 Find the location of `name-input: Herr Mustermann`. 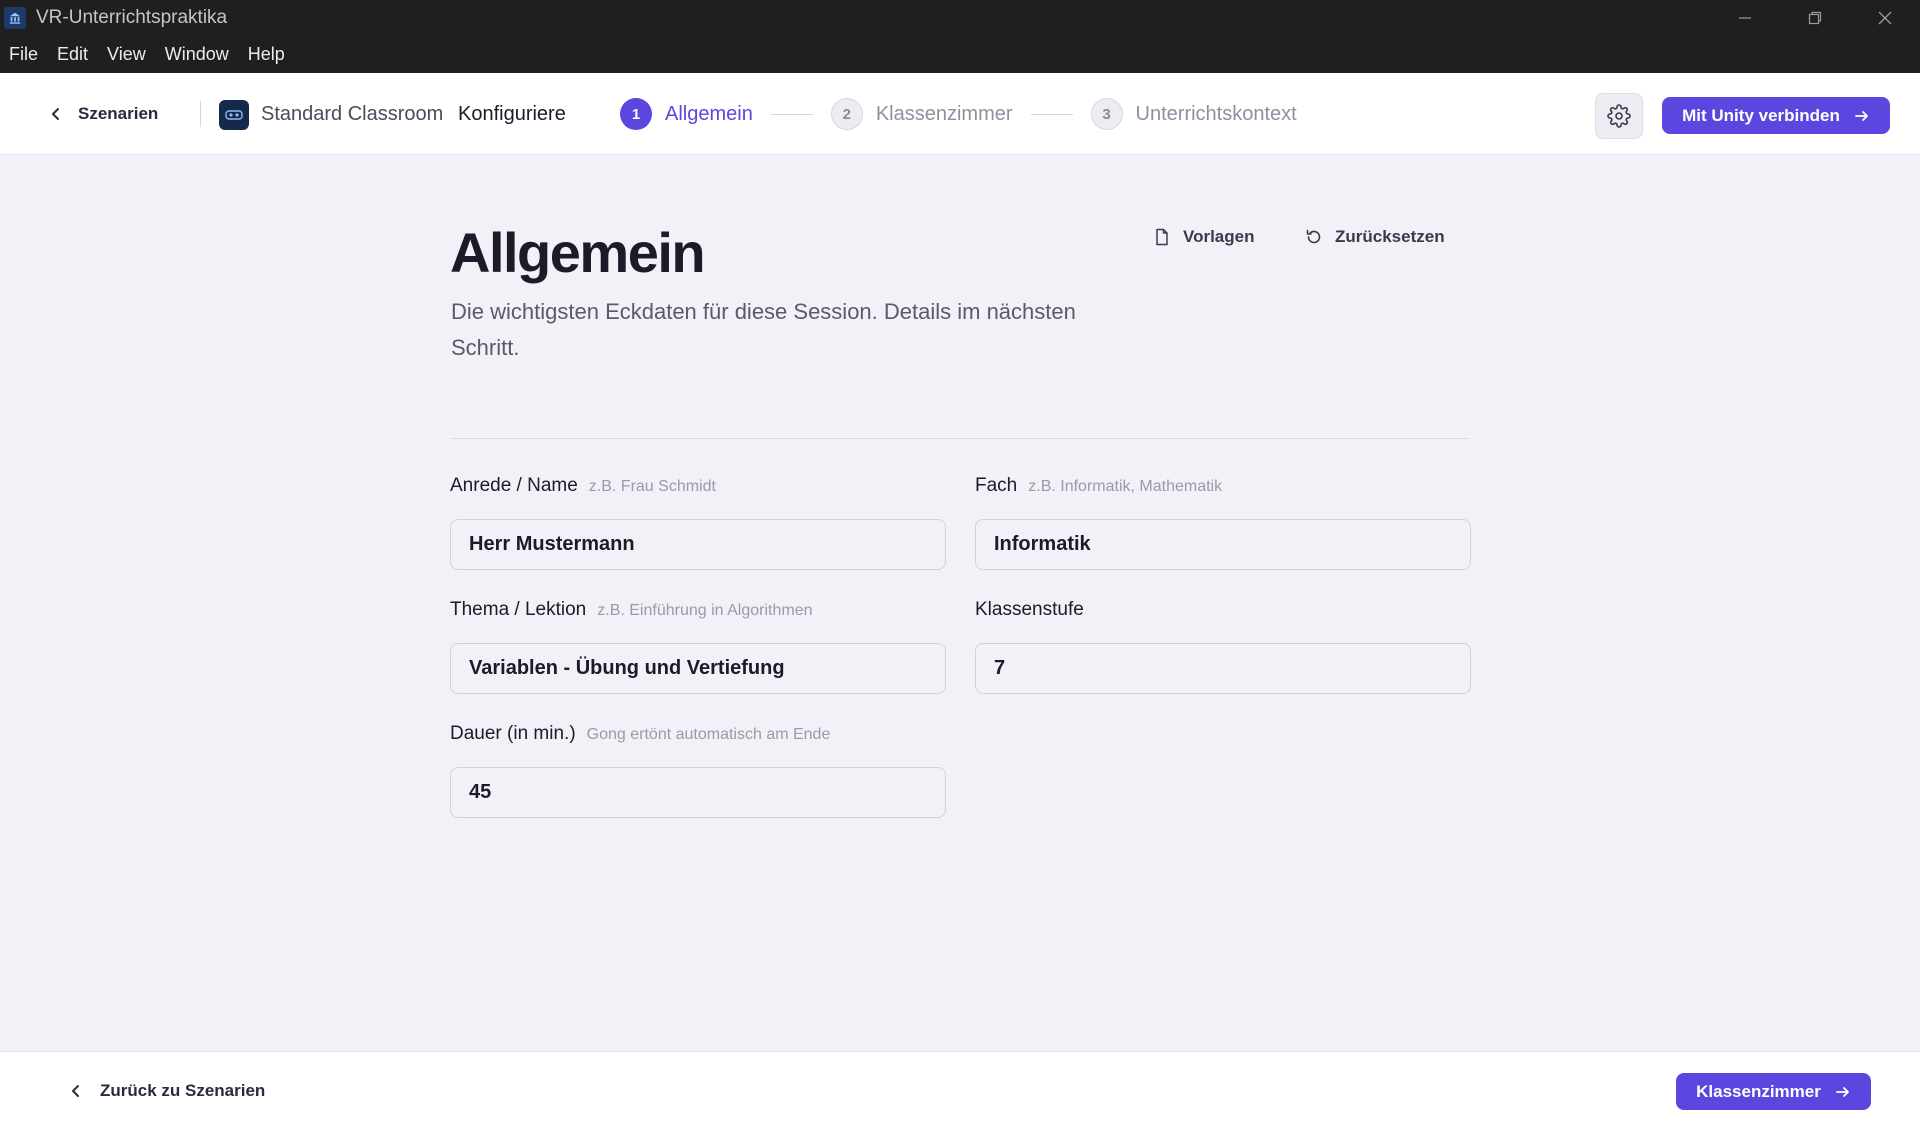

name-input: Herr Mustermann is located at coordinates (698, 544).